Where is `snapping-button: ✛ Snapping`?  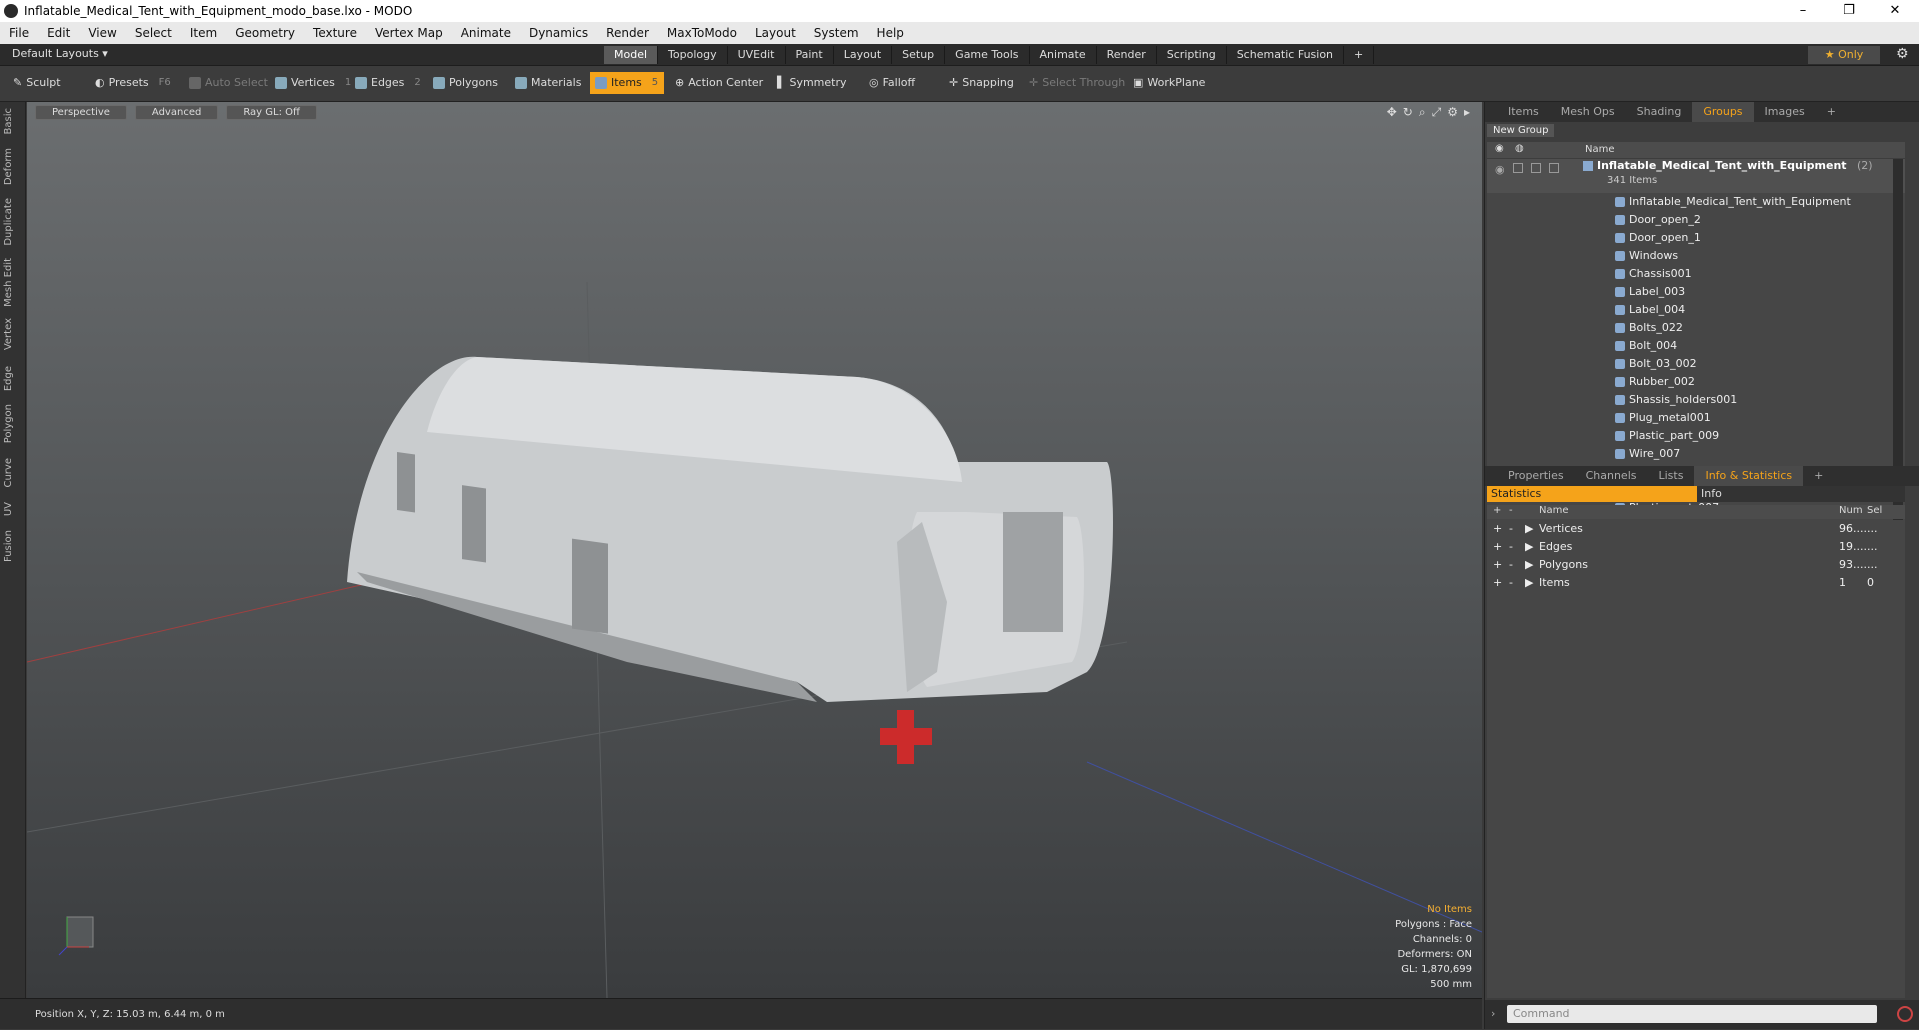 snapping-button: ✛ Snapping is located at coordinates (981, 83).